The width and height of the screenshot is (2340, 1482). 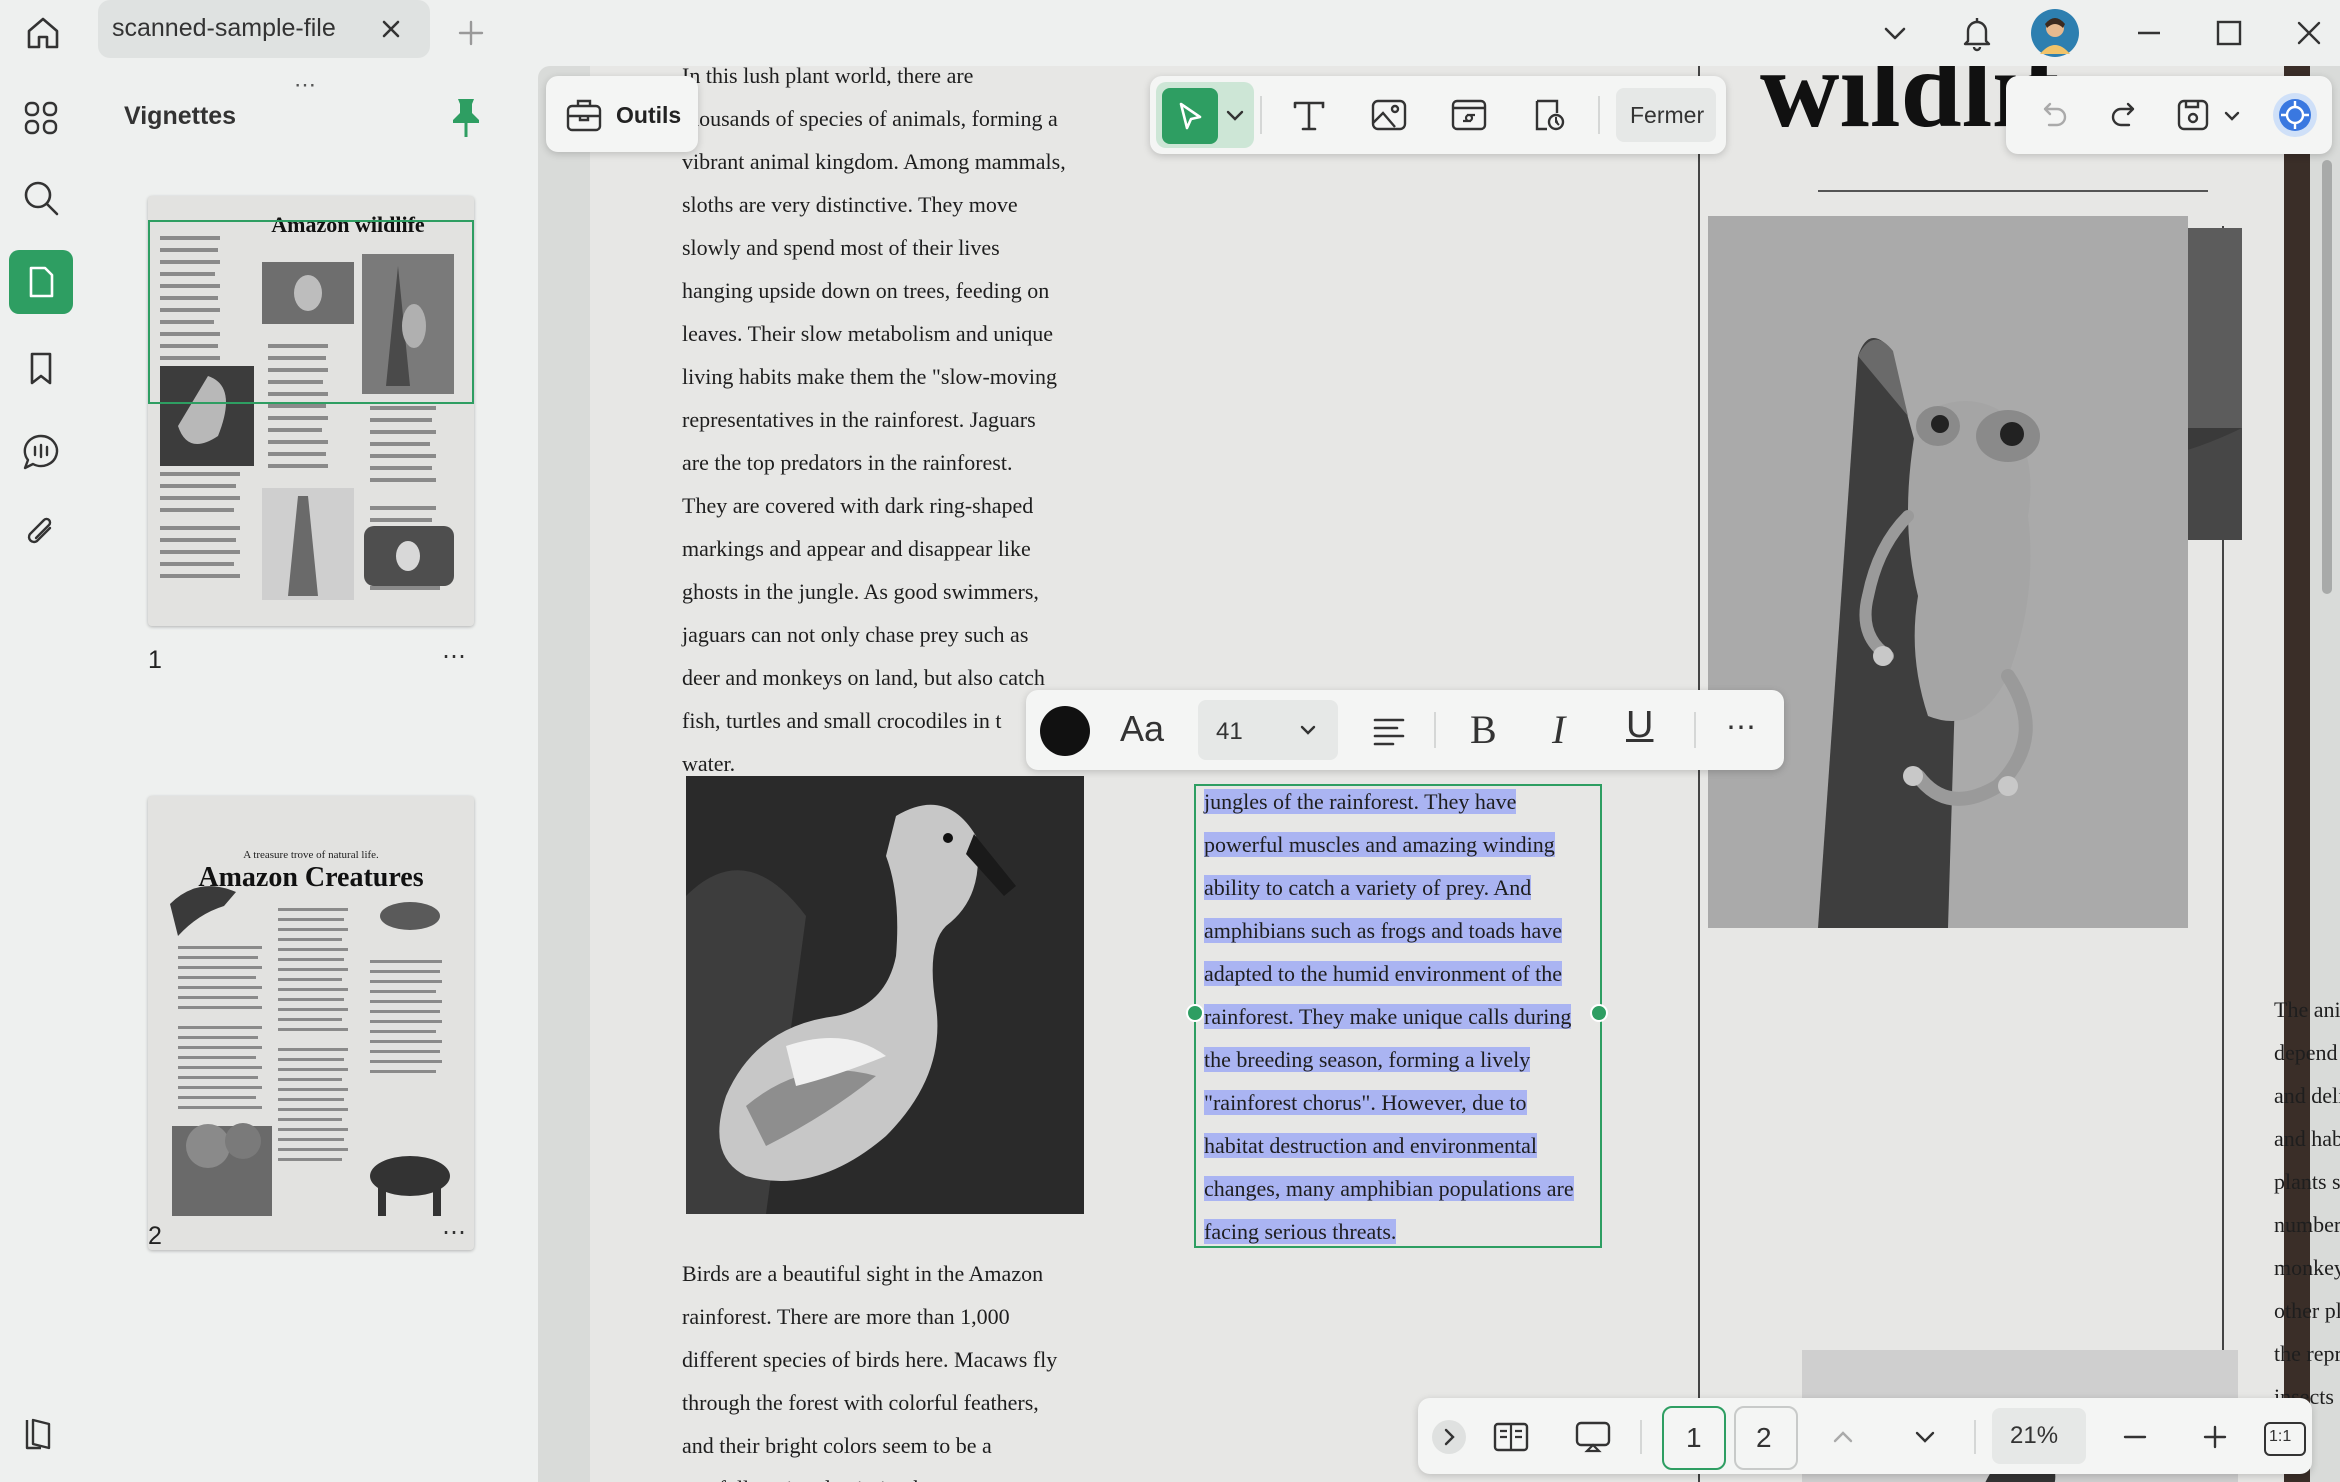 I want to click on save-icon, so click(x=2193, y=115).